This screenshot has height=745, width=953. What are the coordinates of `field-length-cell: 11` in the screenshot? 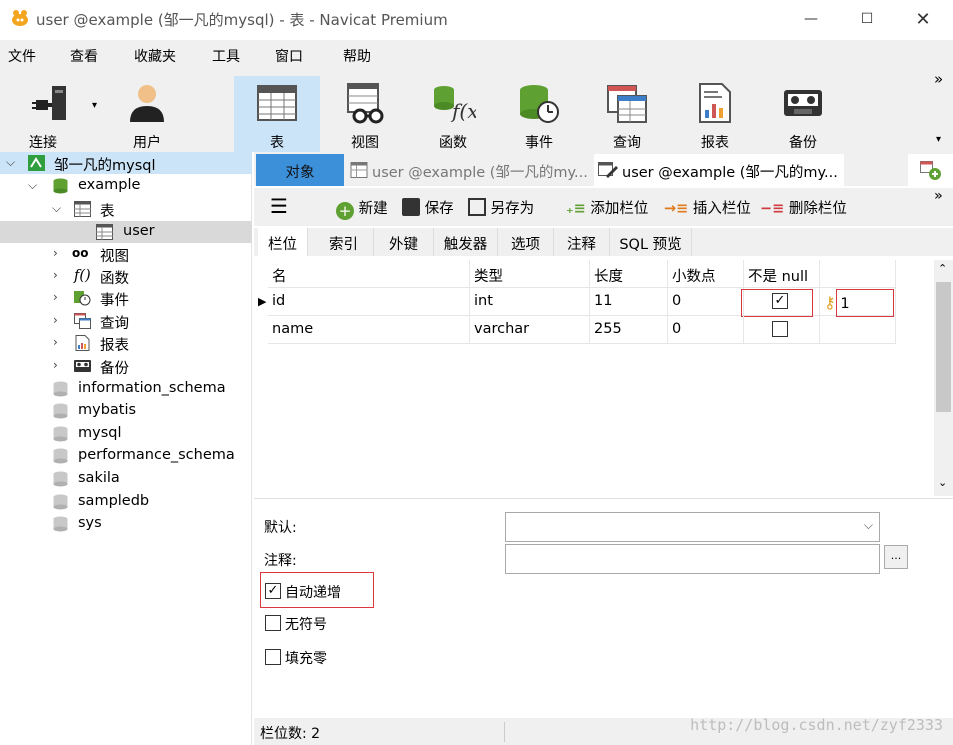 It's located at (629, 302).